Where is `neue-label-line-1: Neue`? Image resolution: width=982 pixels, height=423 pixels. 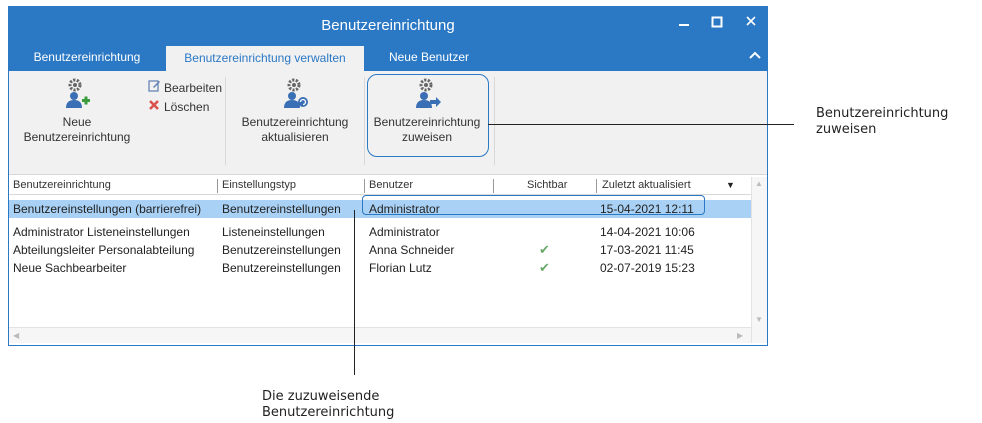
neue-label-line-1: Neue is located at coordinates (77, 122).